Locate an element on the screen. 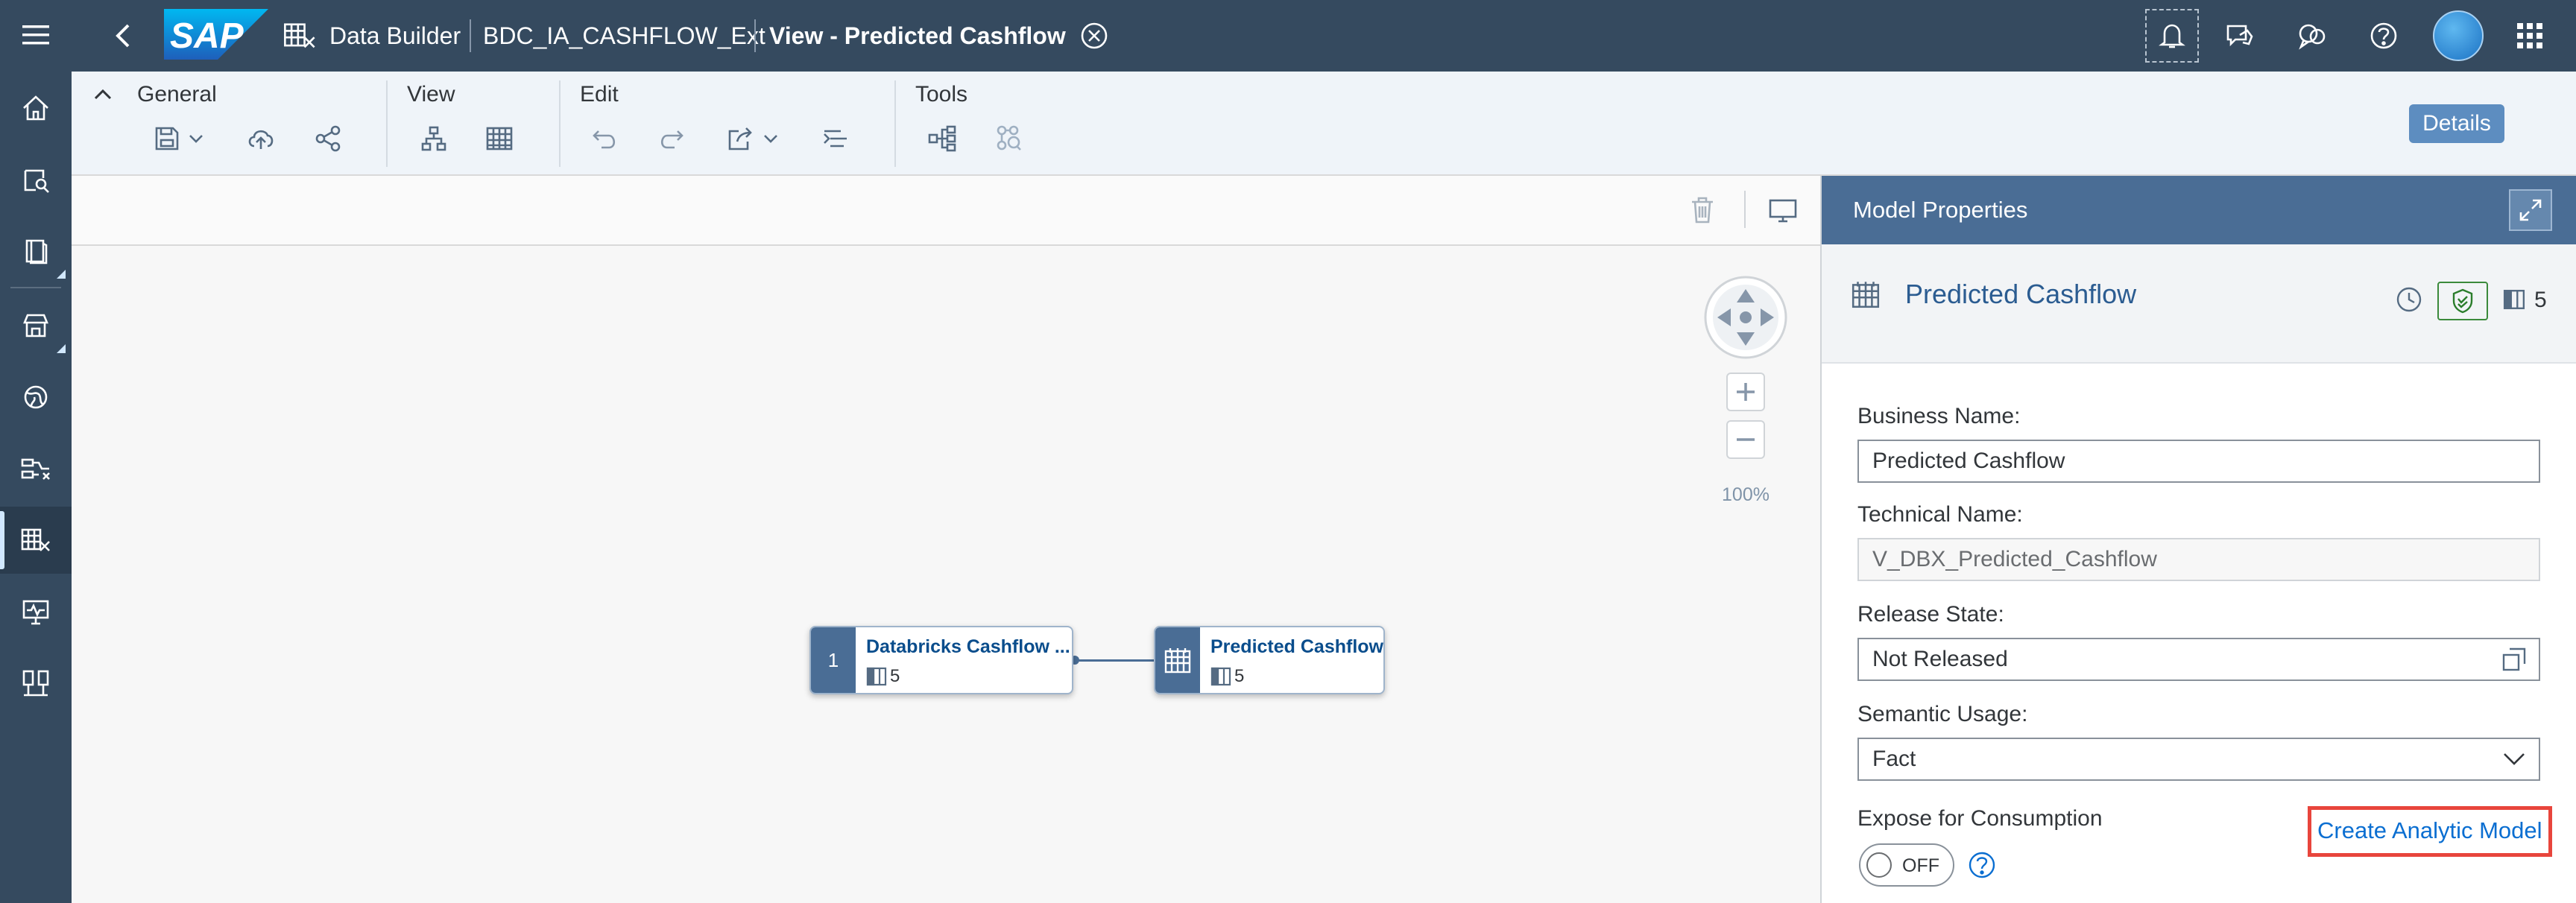 The width and height of the screenshot is (2576, 903). what-is-new-icon is located at coordinates (2312, 36).